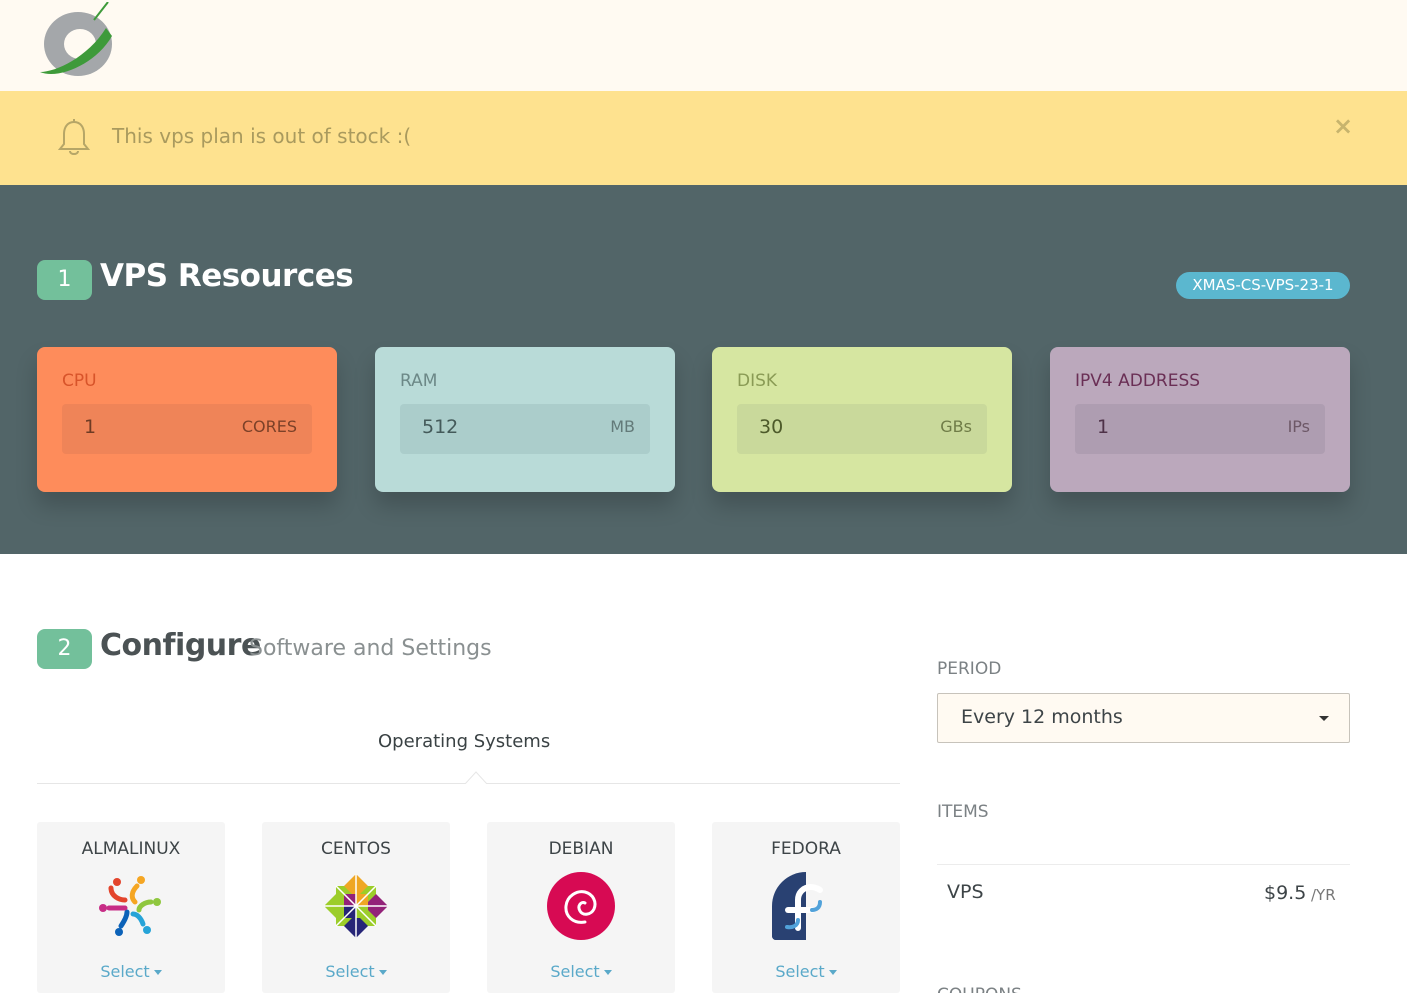  Describe the element at coordinates (1143, 718) in the screenshot. I see `period-select: Every 12 months` at that location.